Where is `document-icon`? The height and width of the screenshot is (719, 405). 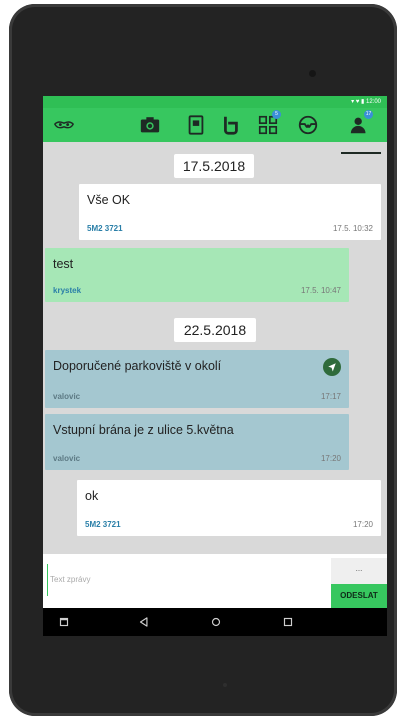
document-icon is located at coordinates (196, 125).